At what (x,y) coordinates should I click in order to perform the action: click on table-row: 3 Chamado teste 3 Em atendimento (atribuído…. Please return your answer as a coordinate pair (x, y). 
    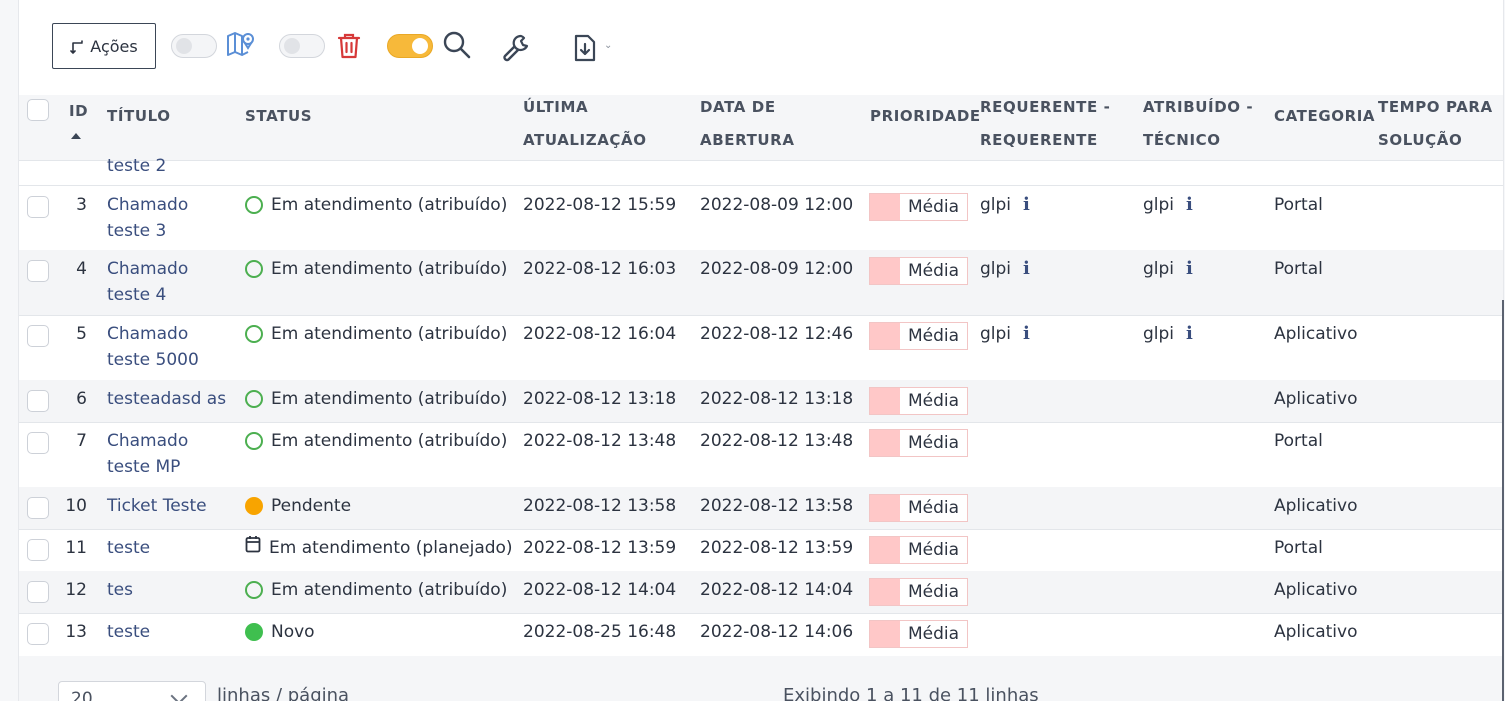
    Looking at the image, I should click on (761, 218).